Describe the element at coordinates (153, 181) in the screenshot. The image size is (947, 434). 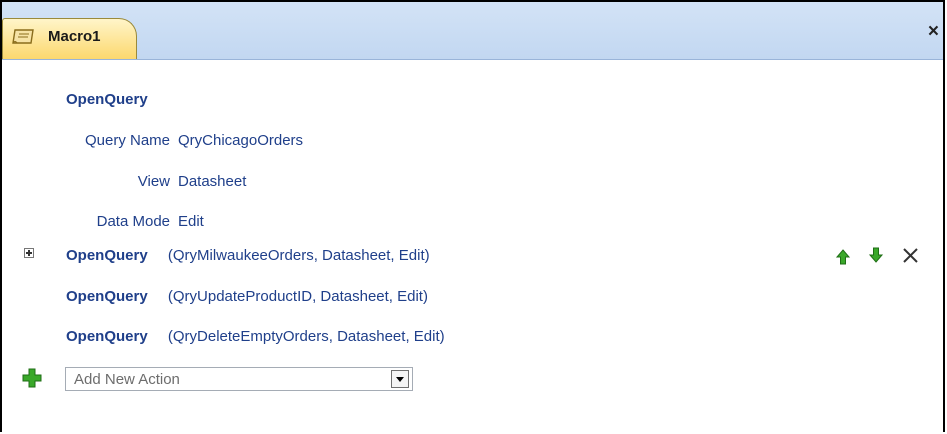
I see `argument-label: View` at that location.